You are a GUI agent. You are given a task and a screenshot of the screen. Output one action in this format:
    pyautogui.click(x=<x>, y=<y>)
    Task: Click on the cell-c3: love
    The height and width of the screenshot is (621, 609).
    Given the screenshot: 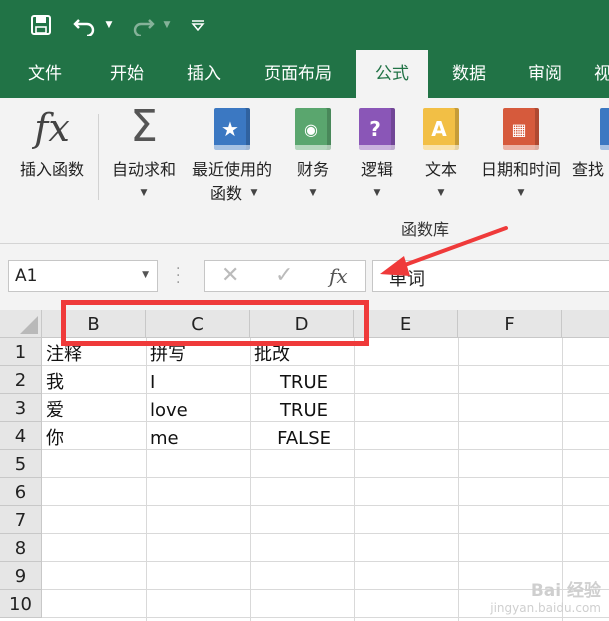 What is the action you would take?
    pyautogui.click(x=199, y=410)
    